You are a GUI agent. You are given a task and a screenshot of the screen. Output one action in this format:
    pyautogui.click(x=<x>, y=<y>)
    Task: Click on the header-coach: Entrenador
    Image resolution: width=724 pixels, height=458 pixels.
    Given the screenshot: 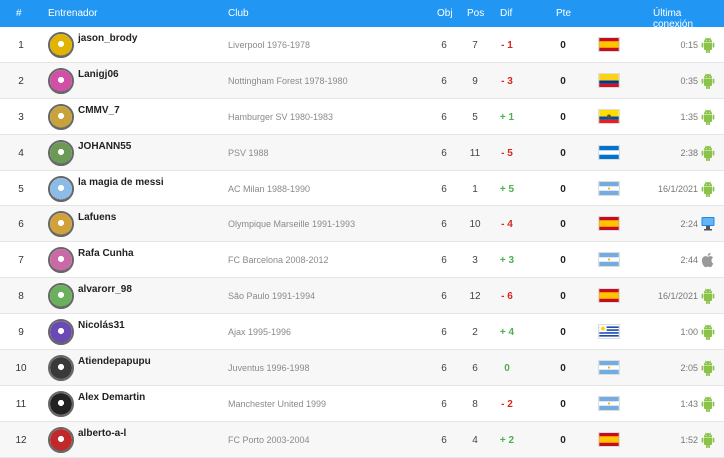 What is the action you would take?
    pyautogui.click(x=72, y=13)
    